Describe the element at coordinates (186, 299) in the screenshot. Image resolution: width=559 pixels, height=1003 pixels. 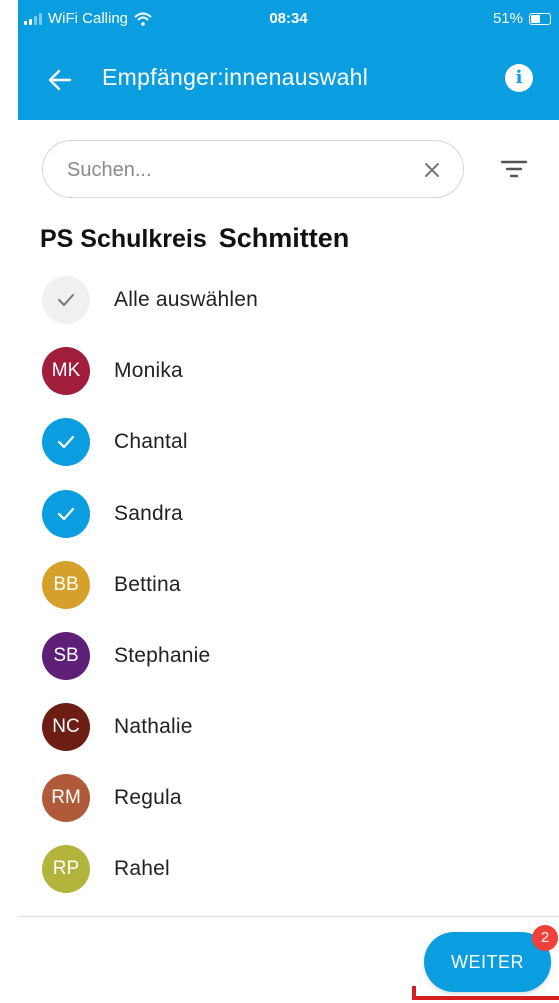
I see `select-all-label: Alle auswählen` at that location.